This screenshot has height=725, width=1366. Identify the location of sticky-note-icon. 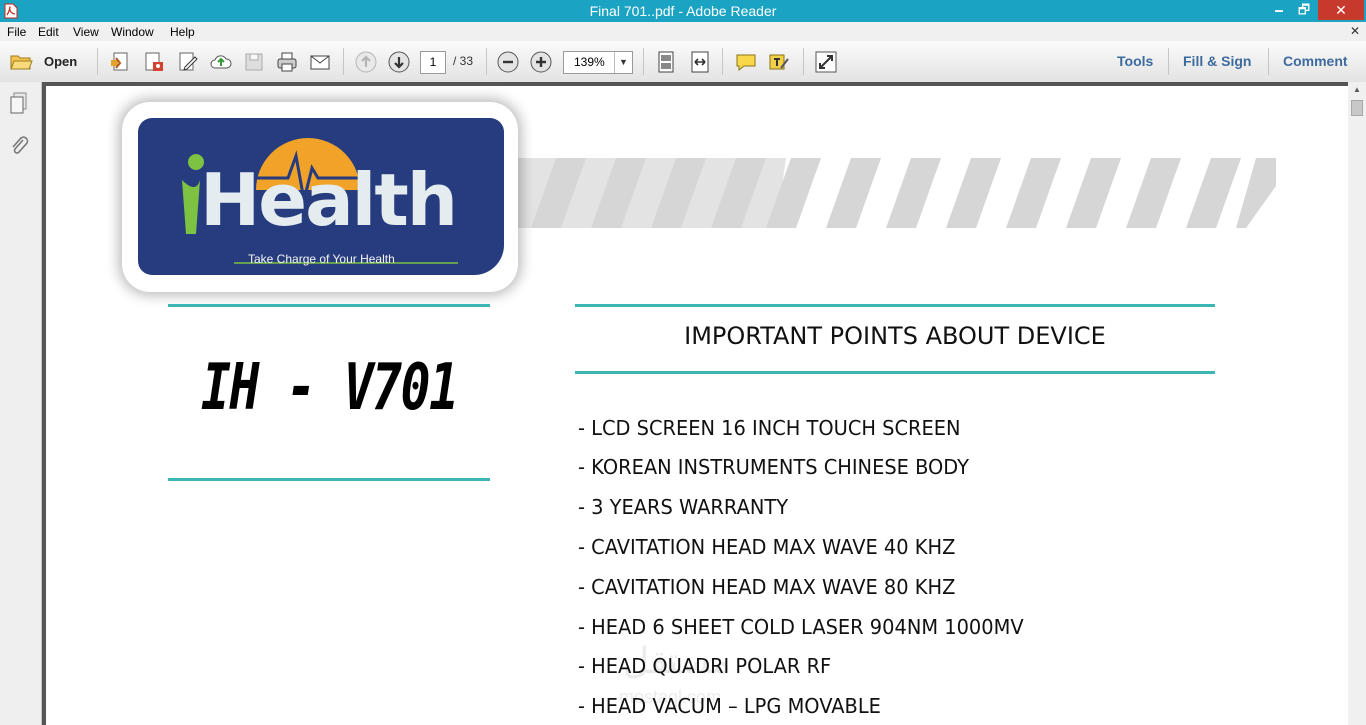
(746, 62).